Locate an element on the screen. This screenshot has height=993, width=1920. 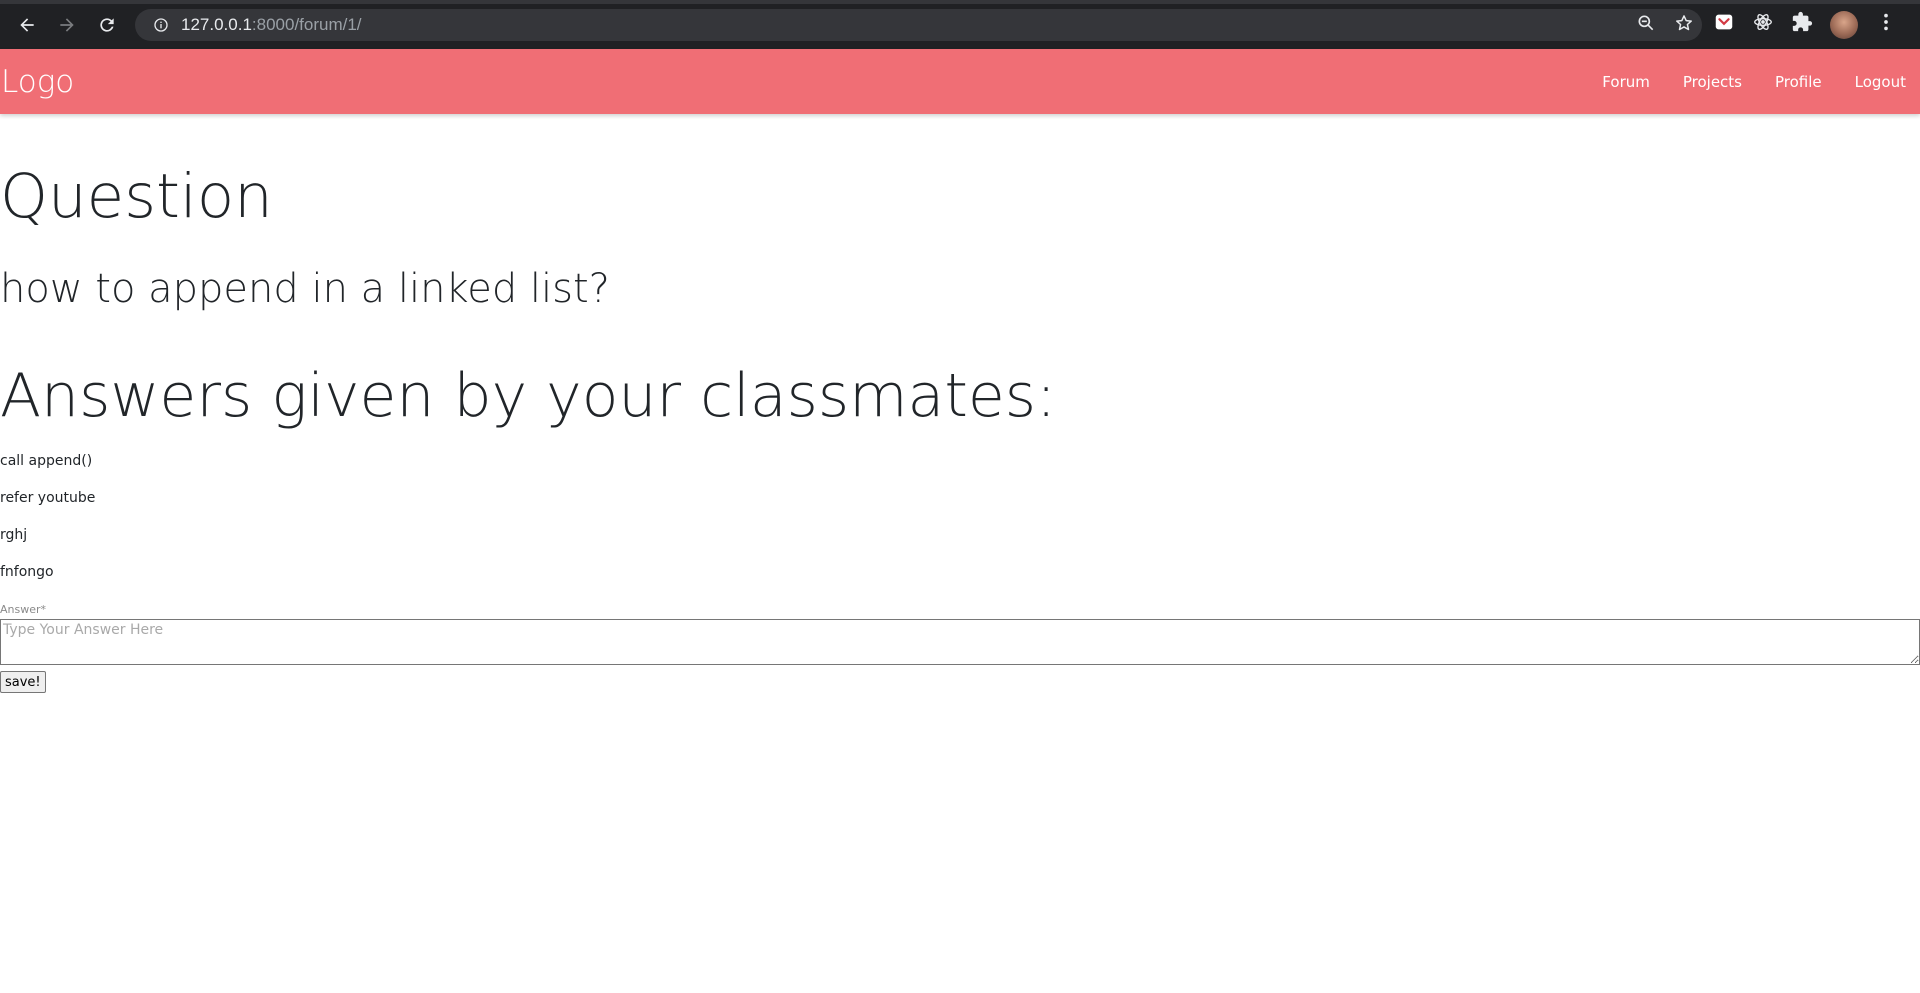
url-path: :8000/forum/1/ is located at coordinates (306, 24).